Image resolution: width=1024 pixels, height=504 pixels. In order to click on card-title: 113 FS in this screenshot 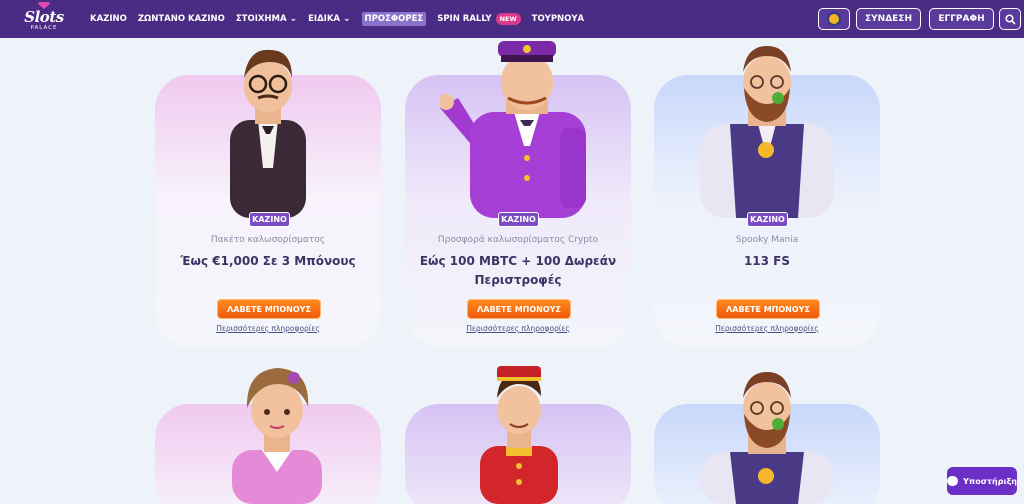, I will do `click(767, 261)`.